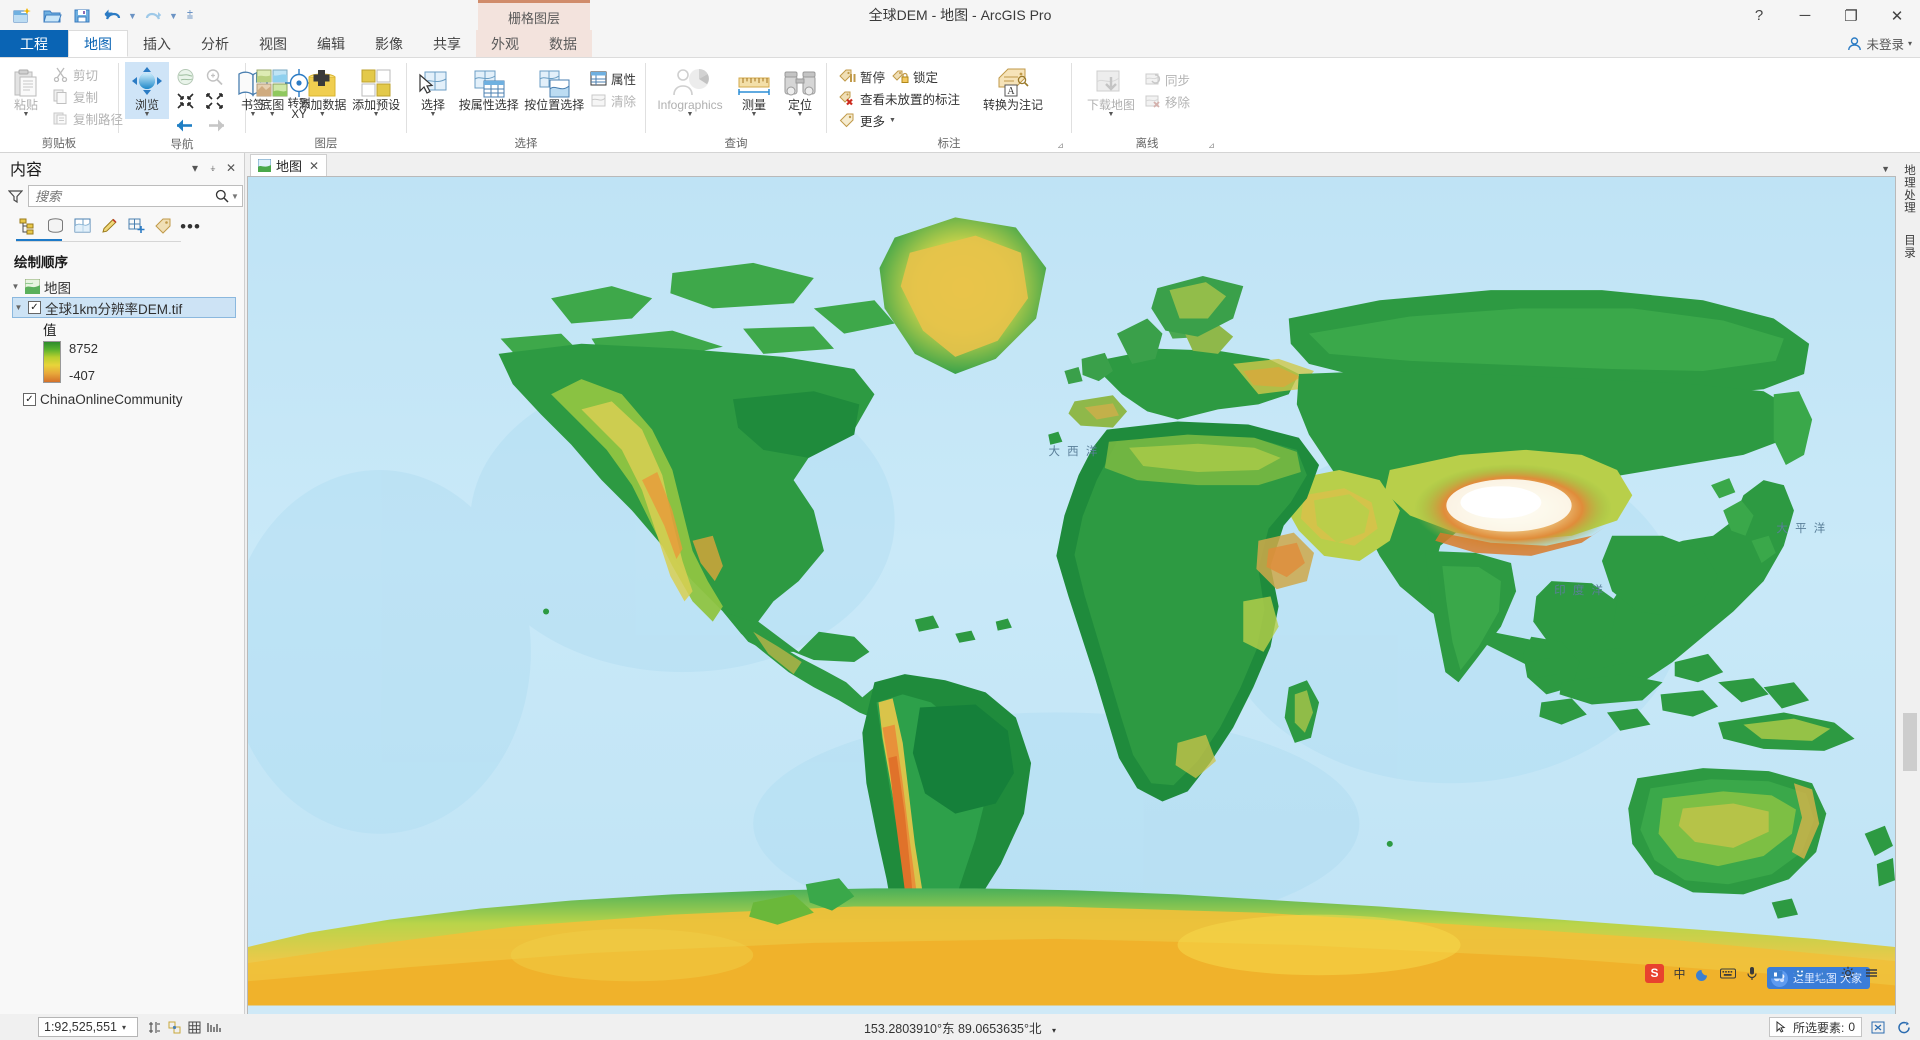 Image resolution: width=1920 pixels, height=1040 pixels. I want to click on tab-project: 工程, so click(34, 43).